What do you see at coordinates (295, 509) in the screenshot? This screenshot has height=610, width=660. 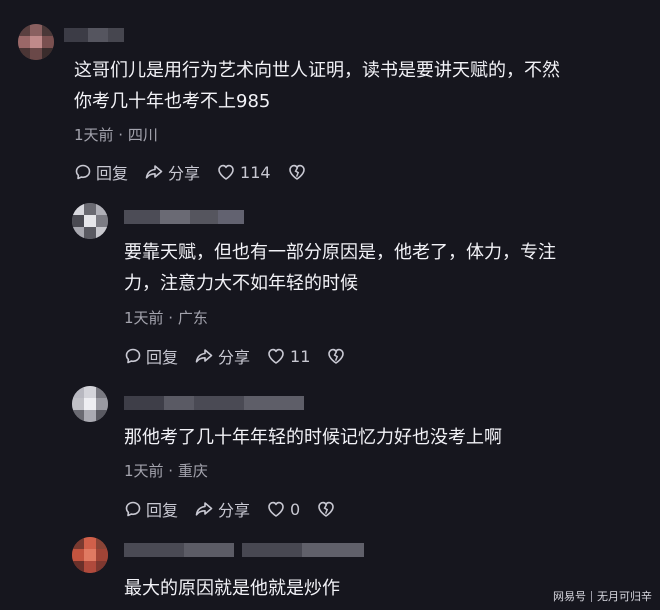 I see `like-count: 0` at bounding box center [295, 509].